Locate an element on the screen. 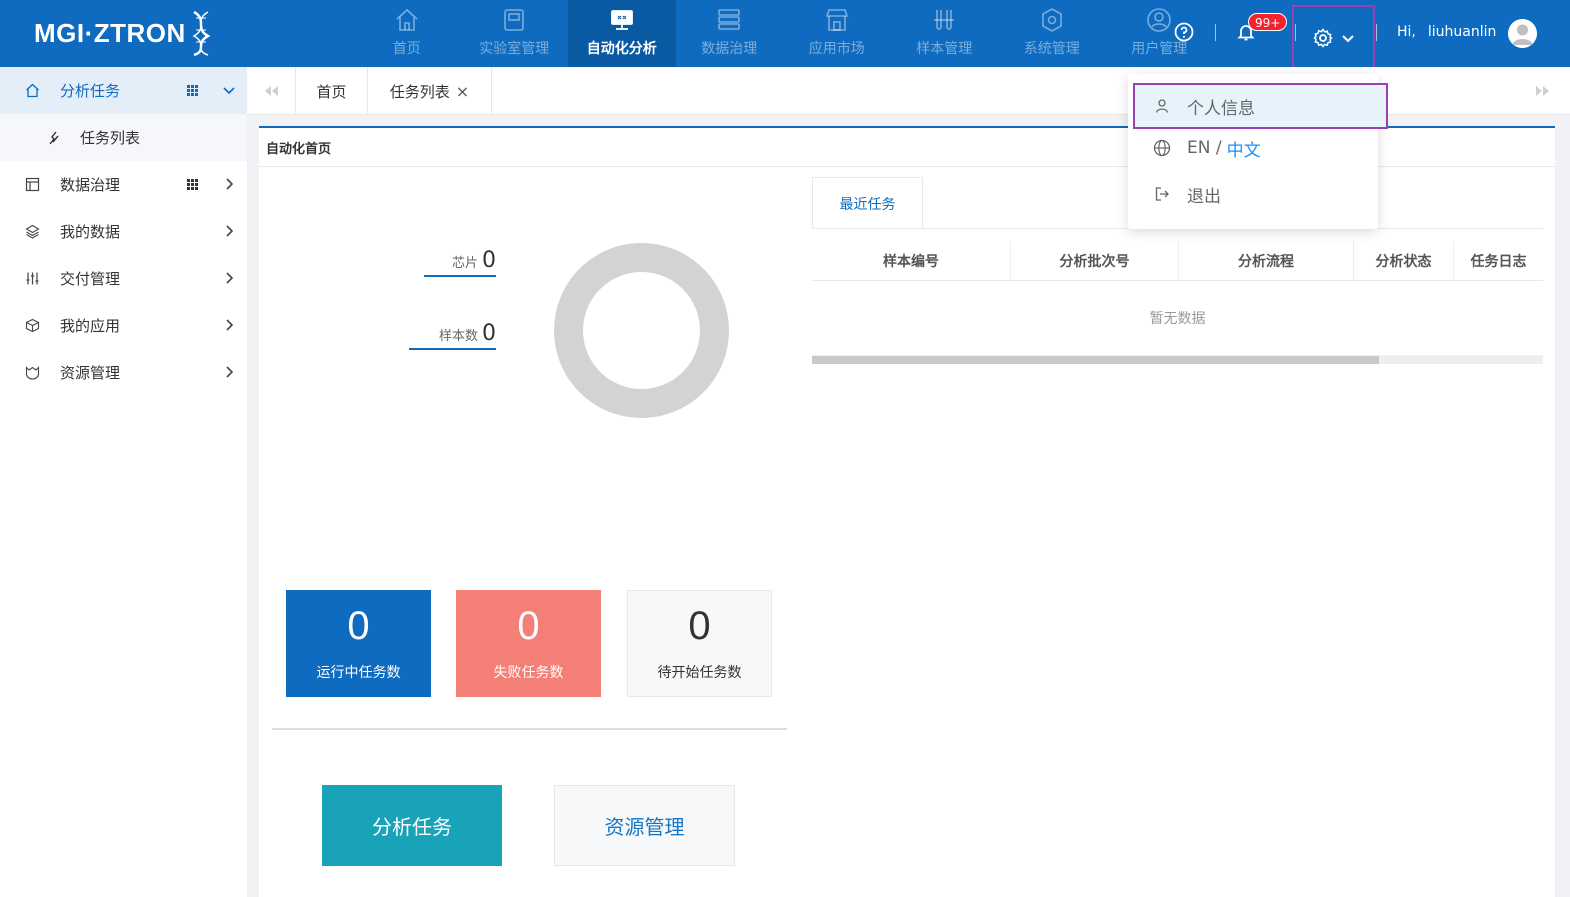 The image size is (1570, 897). breadcrumb: 自动化首页 is located at coordinates (299, 149).